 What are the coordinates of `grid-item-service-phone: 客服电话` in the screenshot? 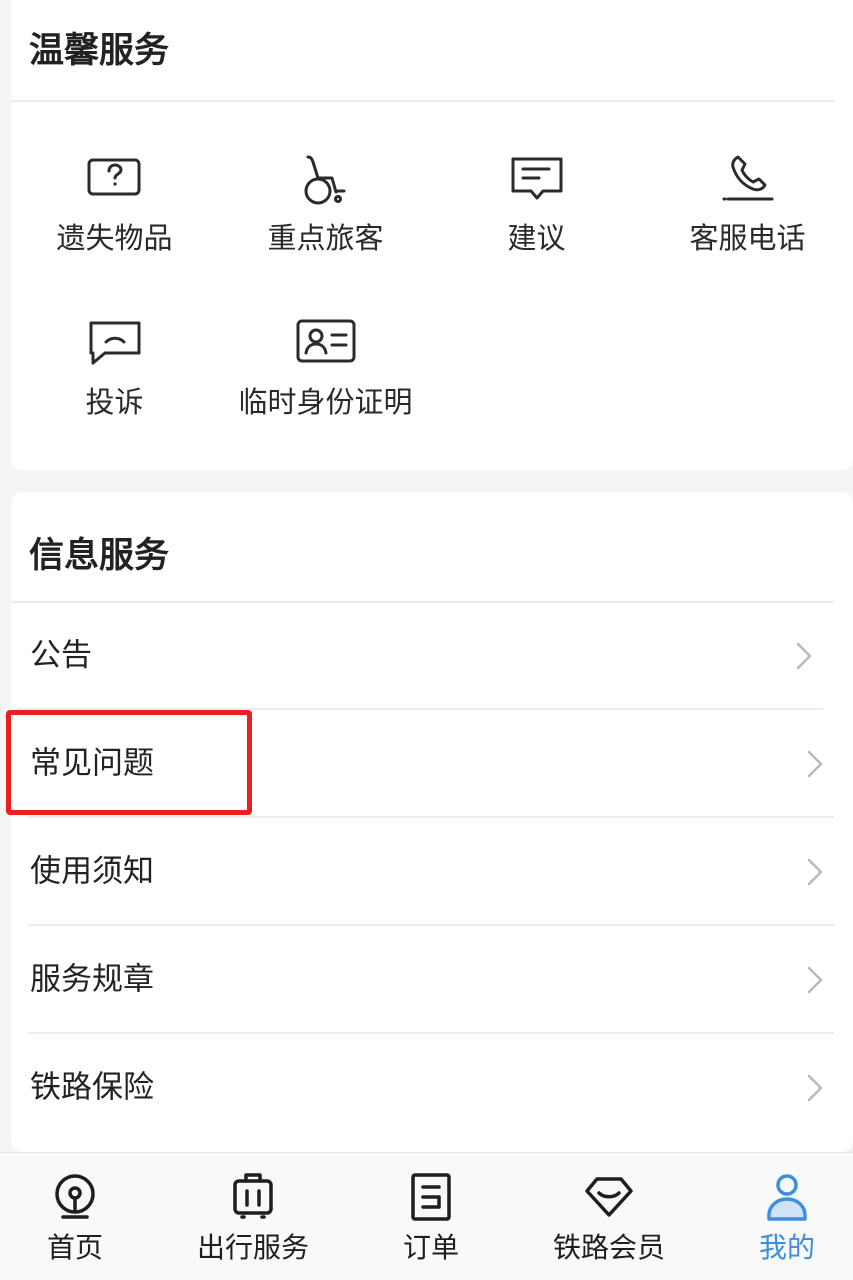 It's located at (747, 223).